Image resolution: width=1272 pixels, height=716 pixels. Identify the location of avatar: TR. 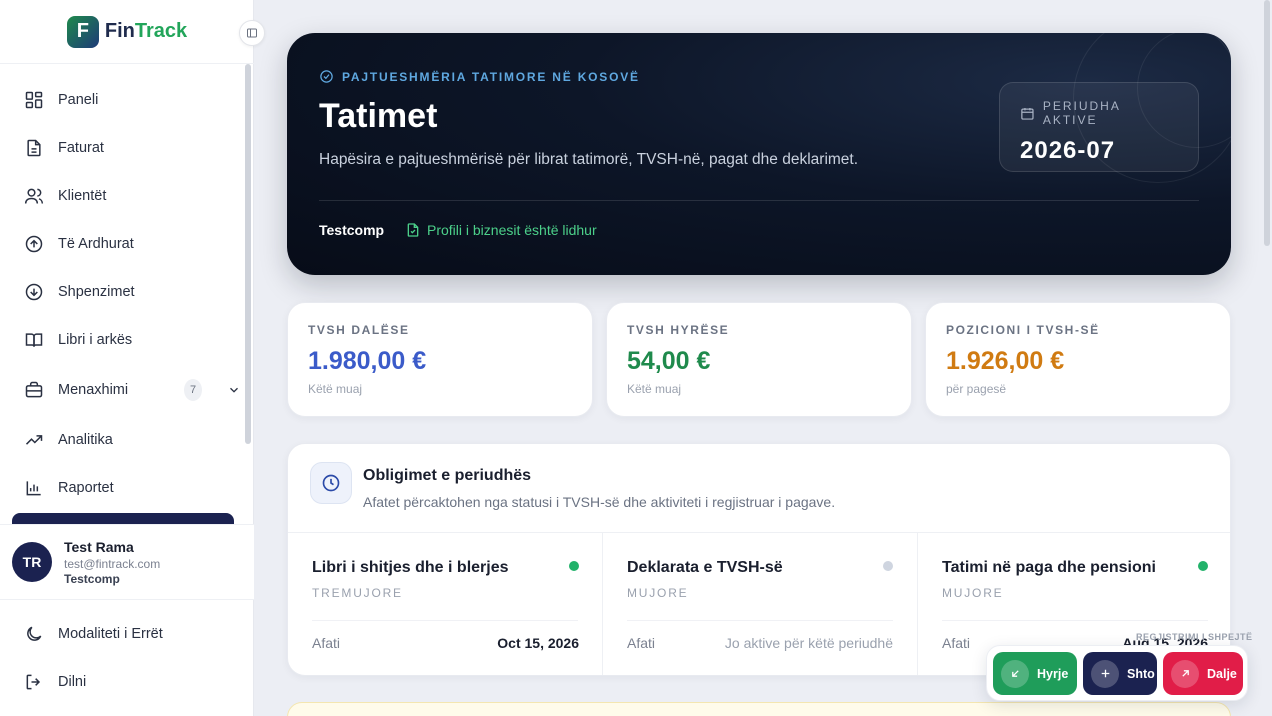
(32, 562).